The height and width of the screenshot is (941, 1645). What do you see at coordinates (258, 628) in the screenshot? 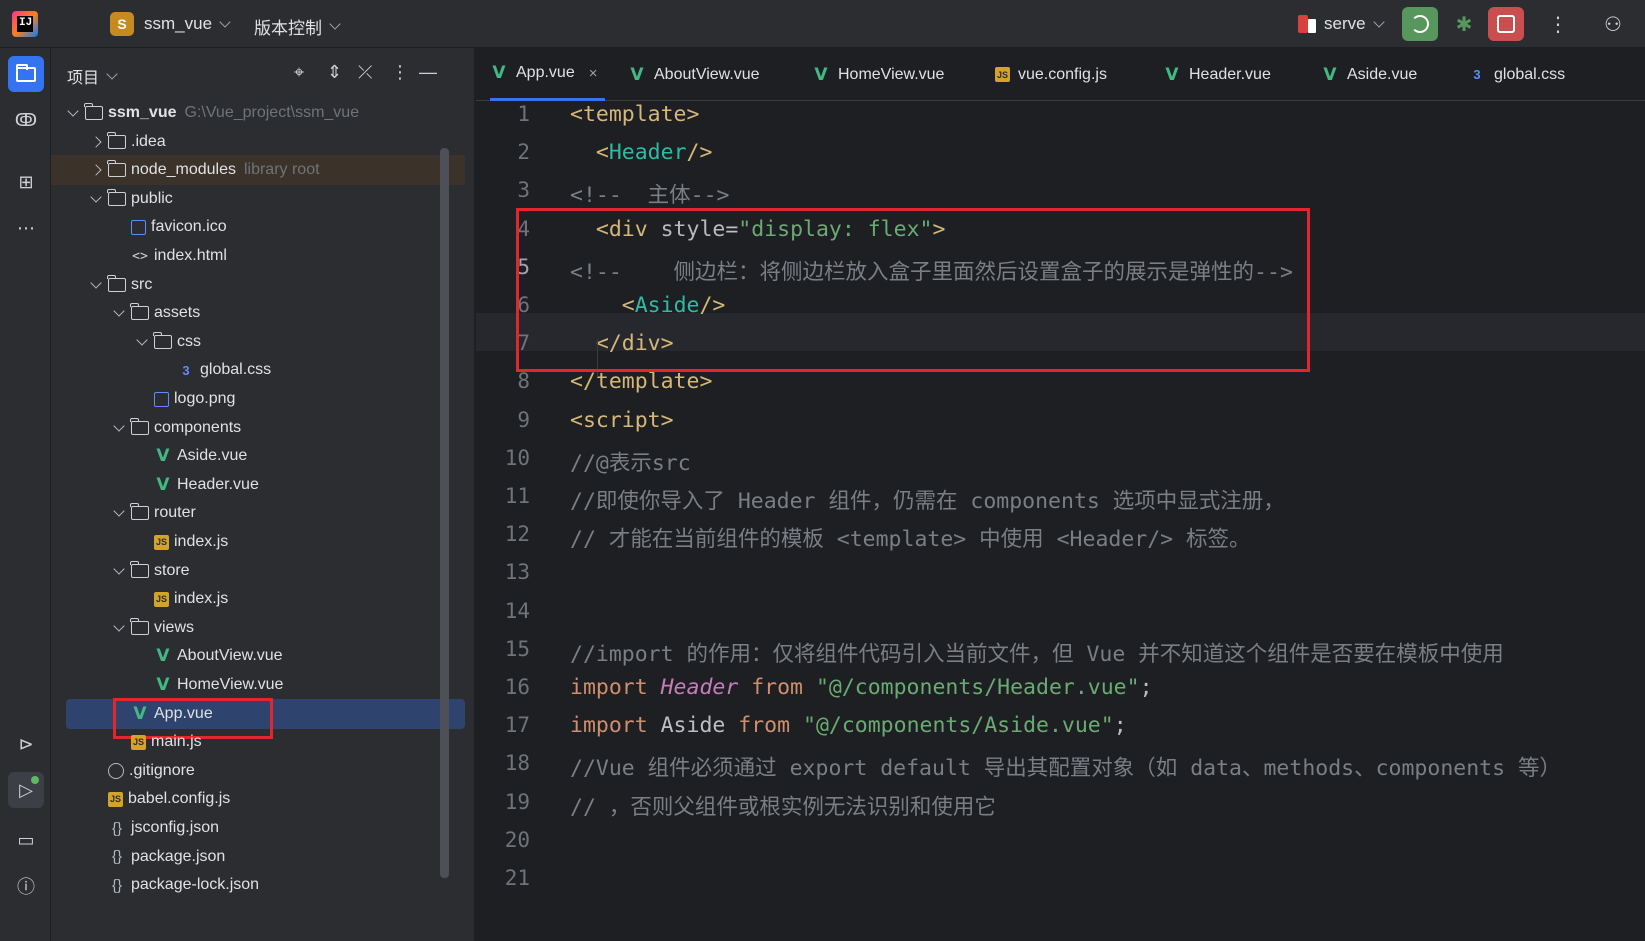
I see `tree-item: views` at bounding box center [258, 628].